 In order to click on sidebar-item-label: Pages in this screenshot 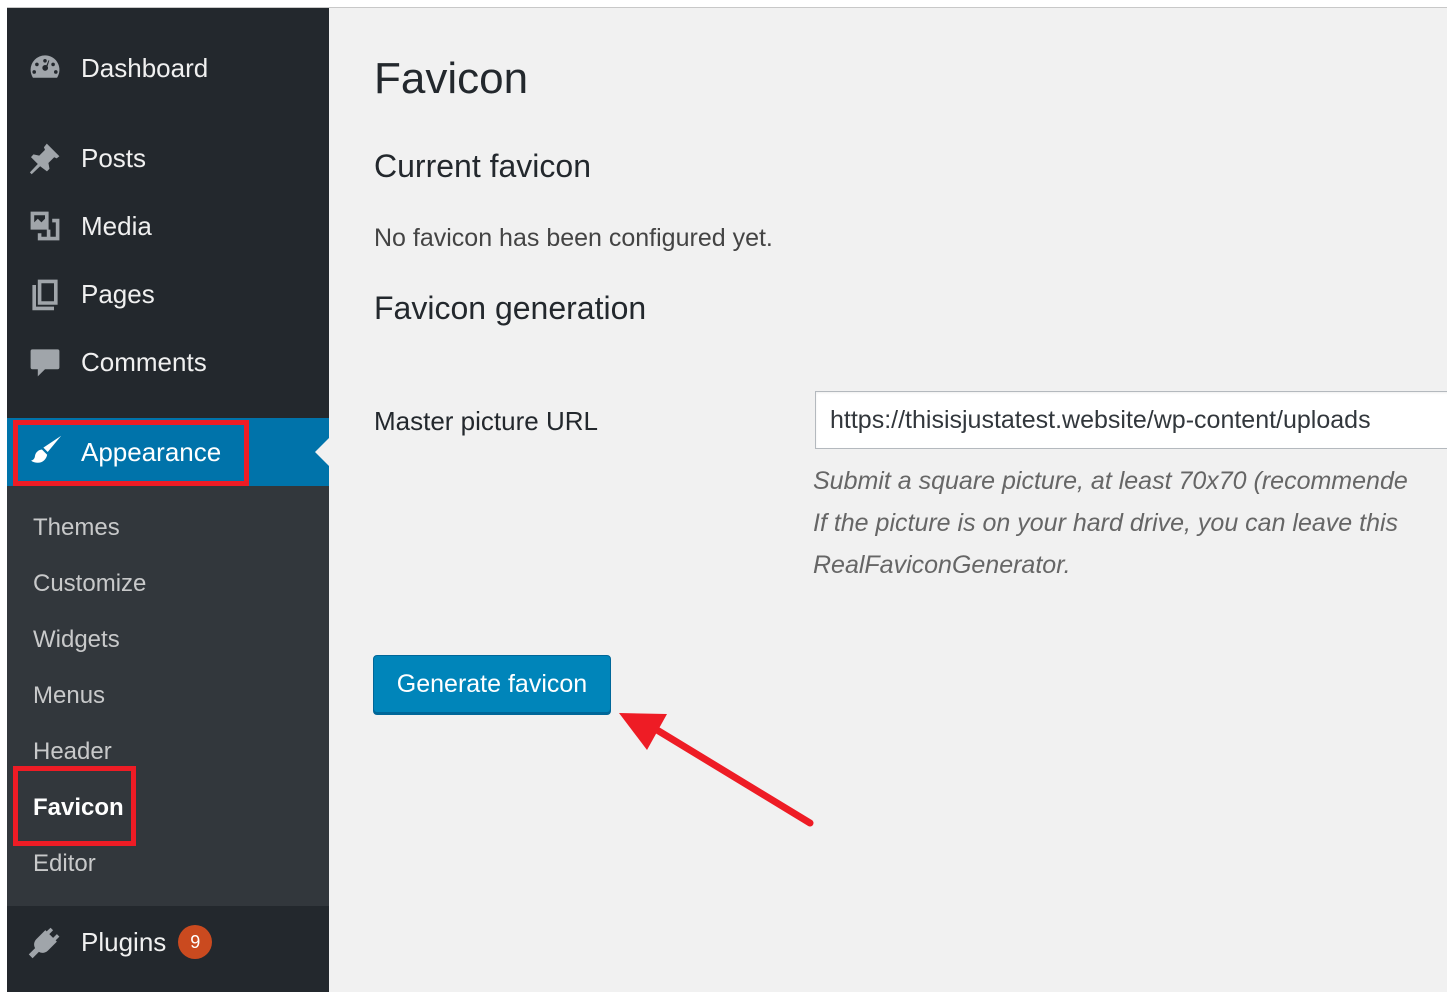, I will do `click(118, 293)`.